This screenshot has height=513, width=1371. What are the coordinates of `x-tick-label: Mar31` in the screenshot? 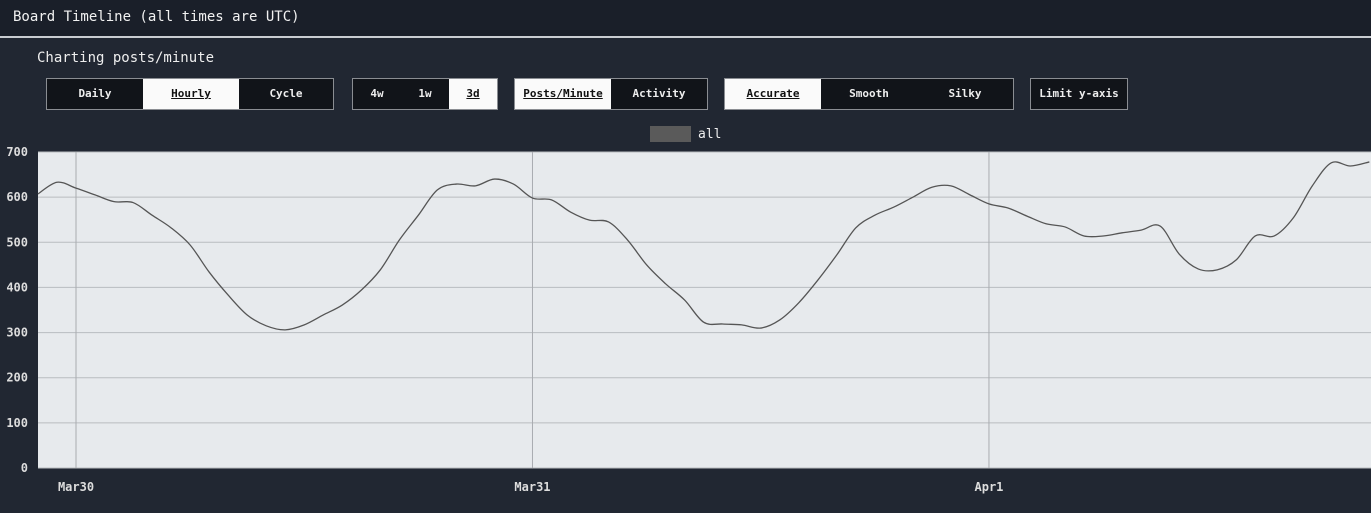 It's located at (532, 487).